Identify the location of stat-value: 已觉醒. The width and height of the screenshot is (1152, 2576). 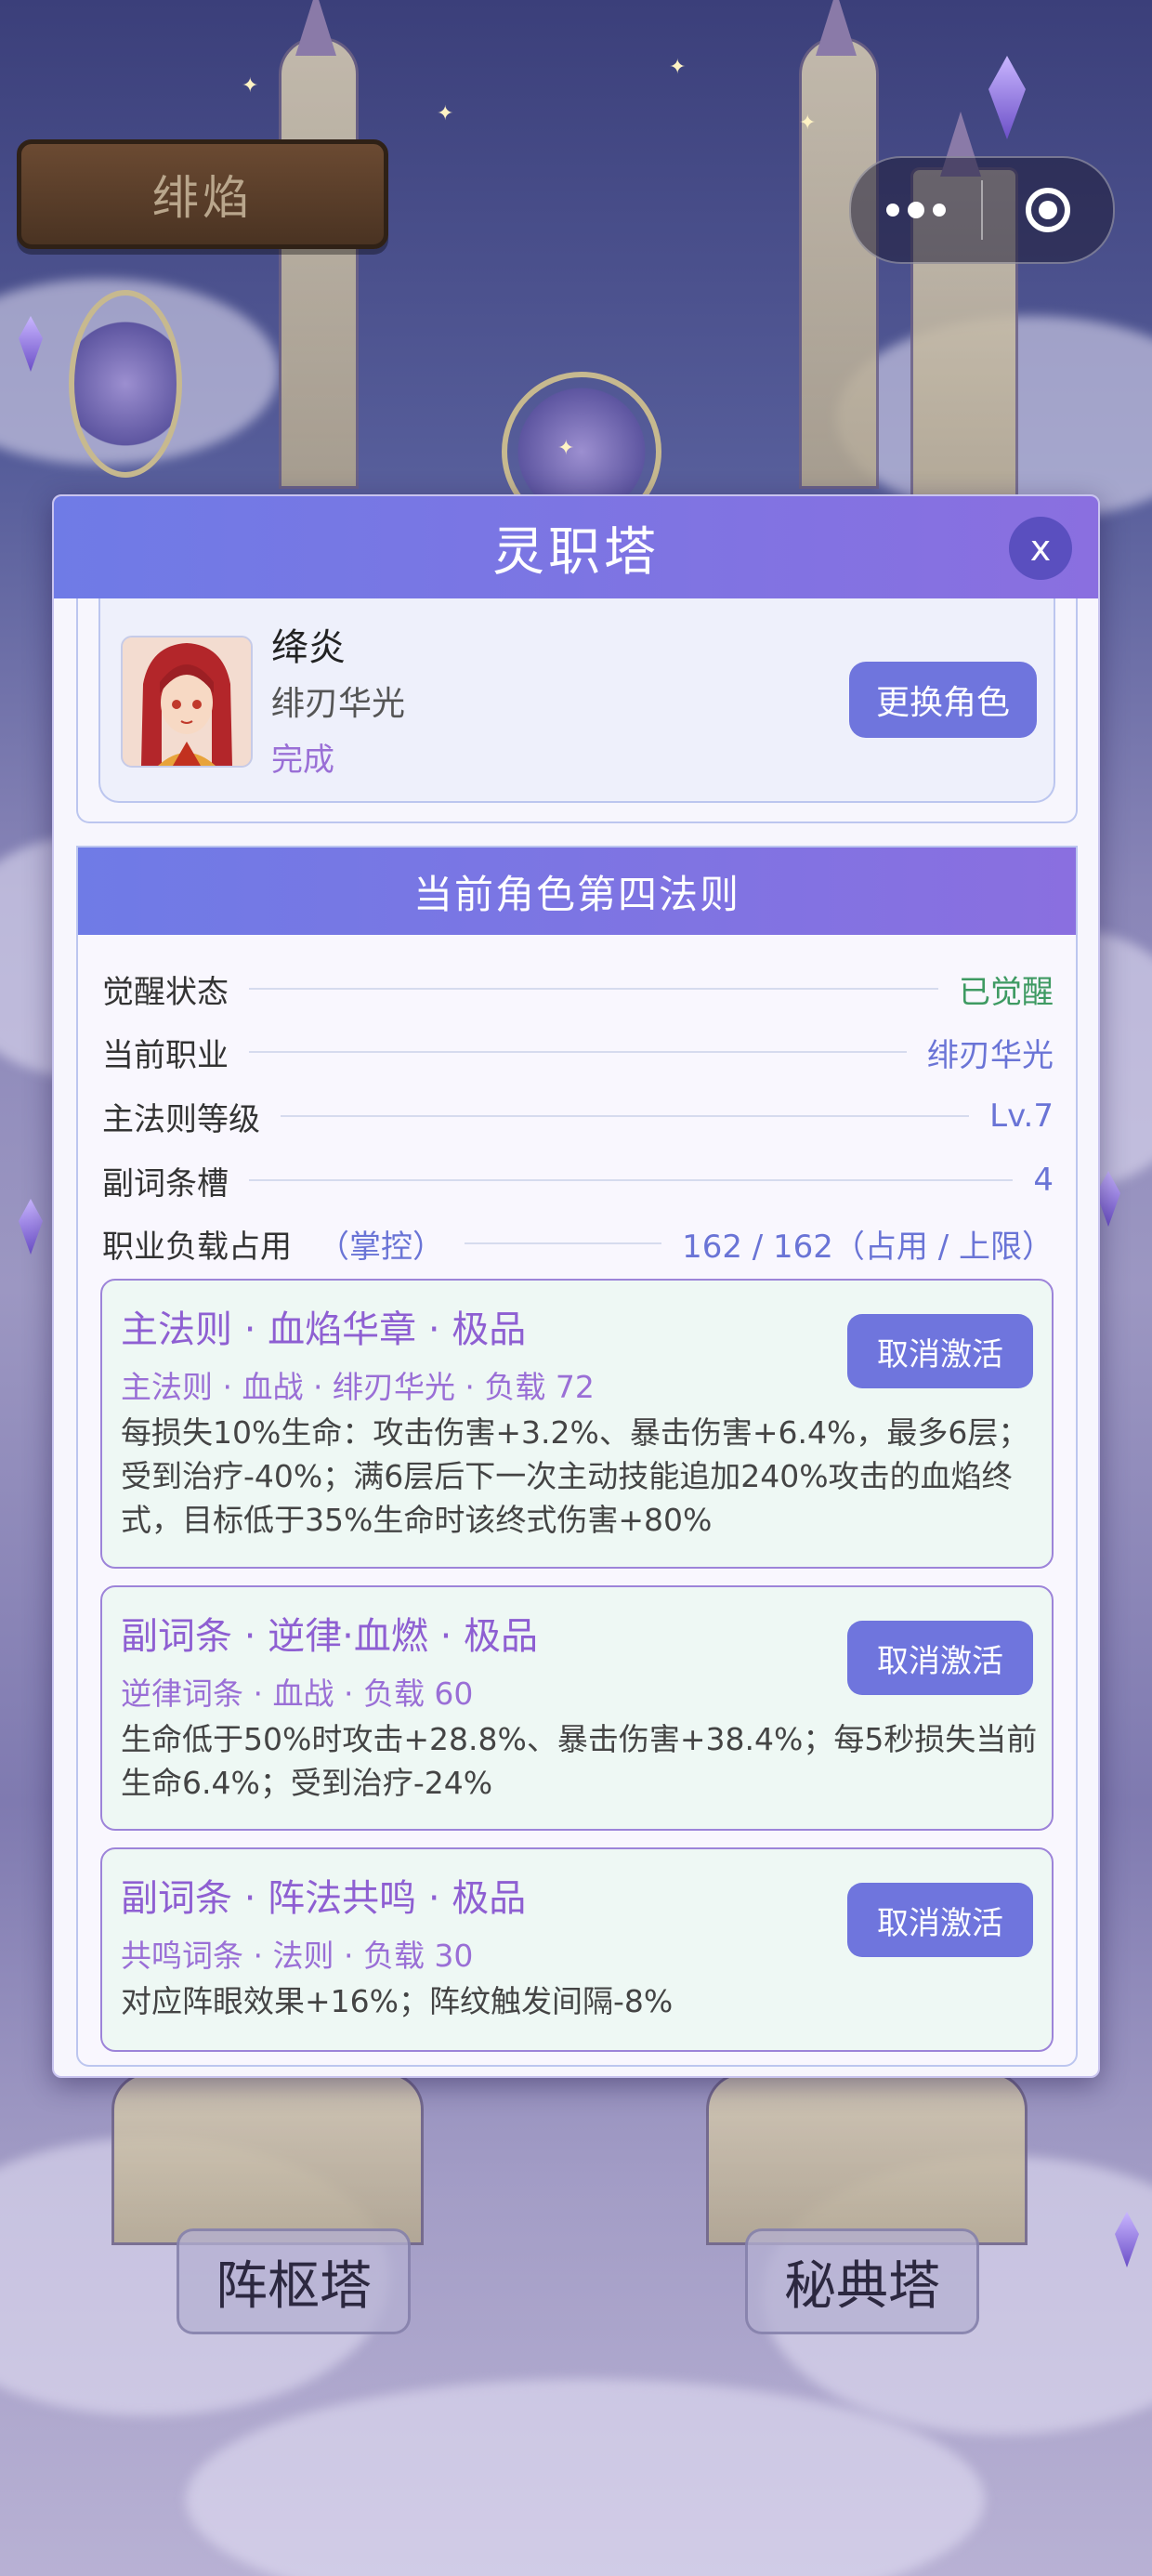
(1006, 992).